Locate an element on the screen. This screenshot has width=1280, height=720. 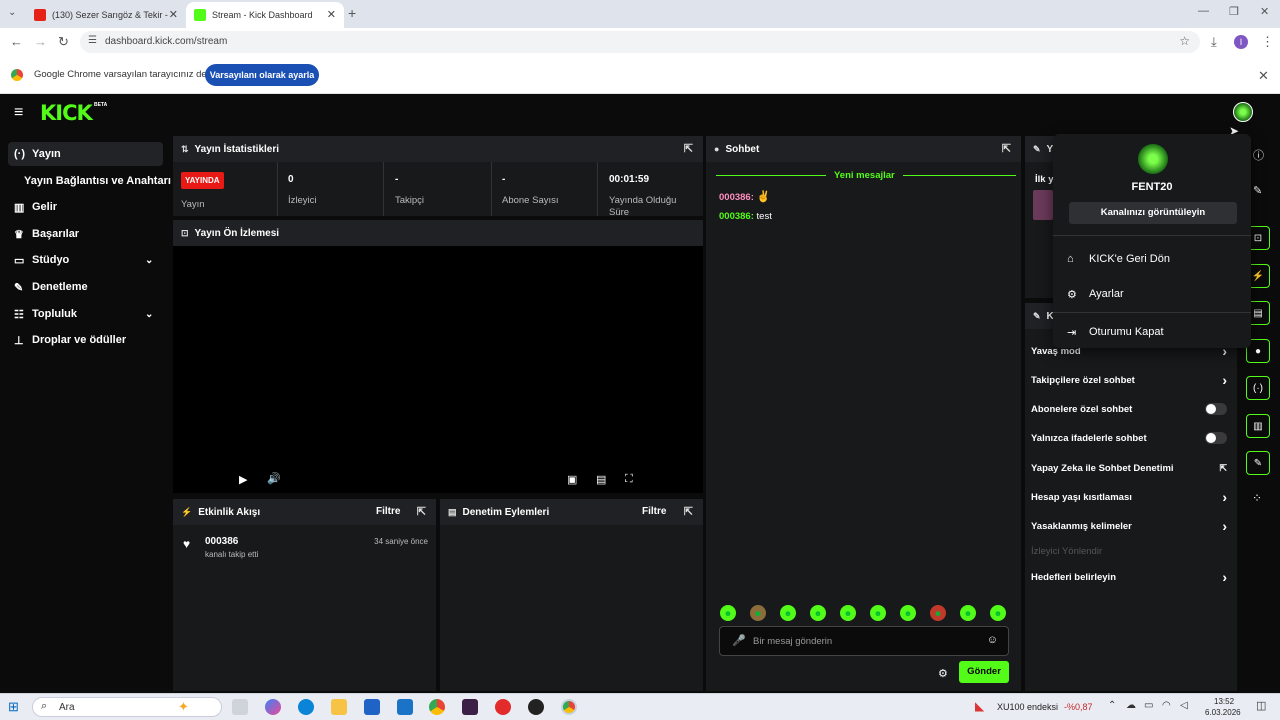
infobar-close-icon: ✕ is located at coordinates (1263, 76).